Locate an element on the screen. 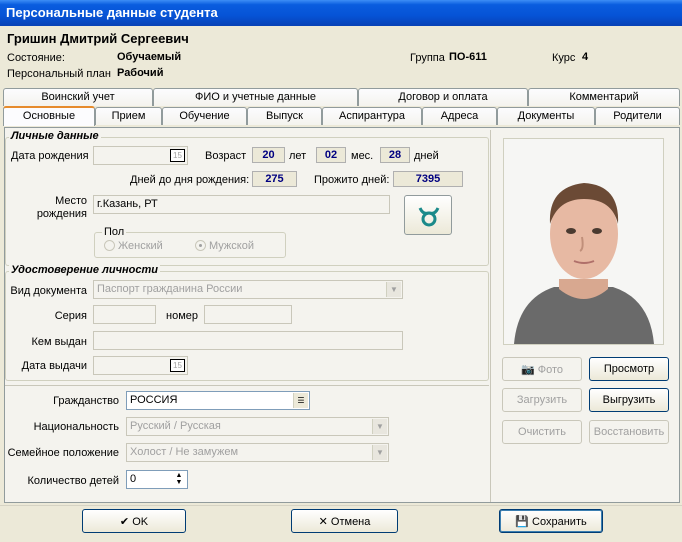  camera-icon: 📷 is located at coordinates (529, 370).